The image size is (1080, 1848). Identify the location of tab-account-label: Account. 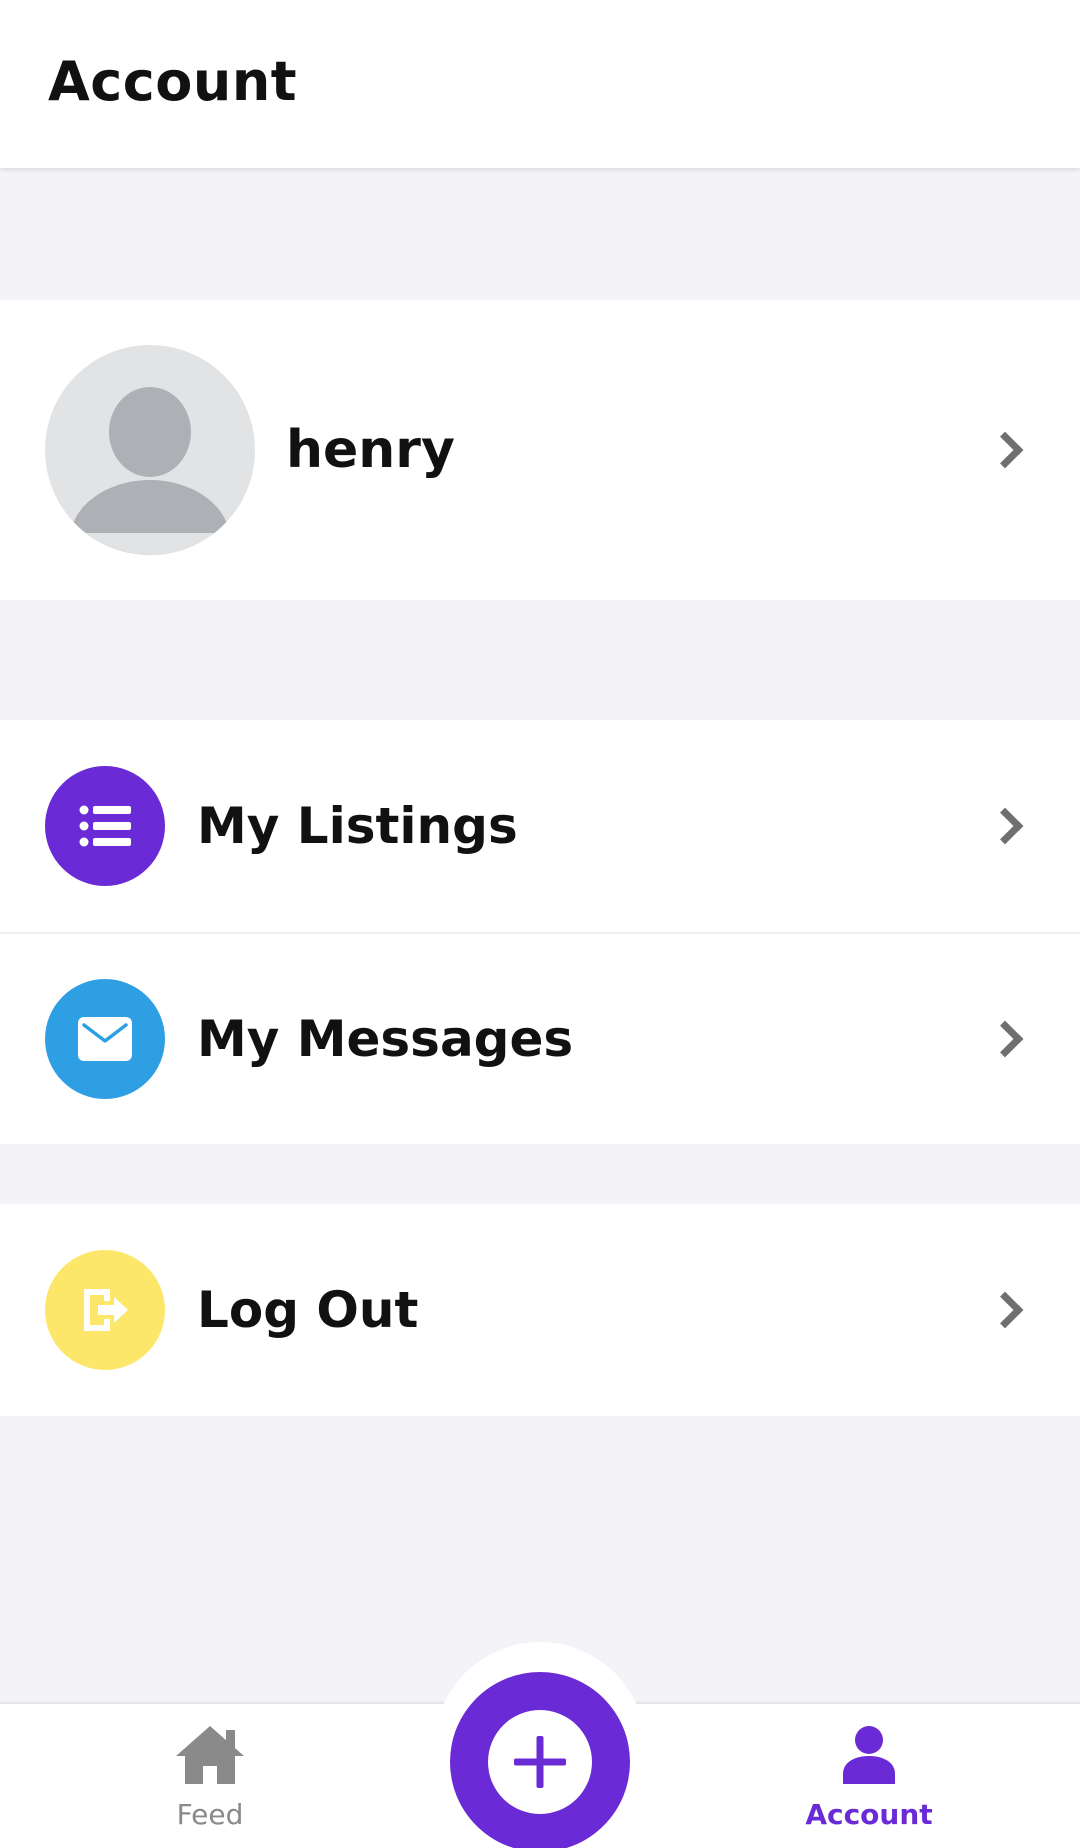
(869, 1814).